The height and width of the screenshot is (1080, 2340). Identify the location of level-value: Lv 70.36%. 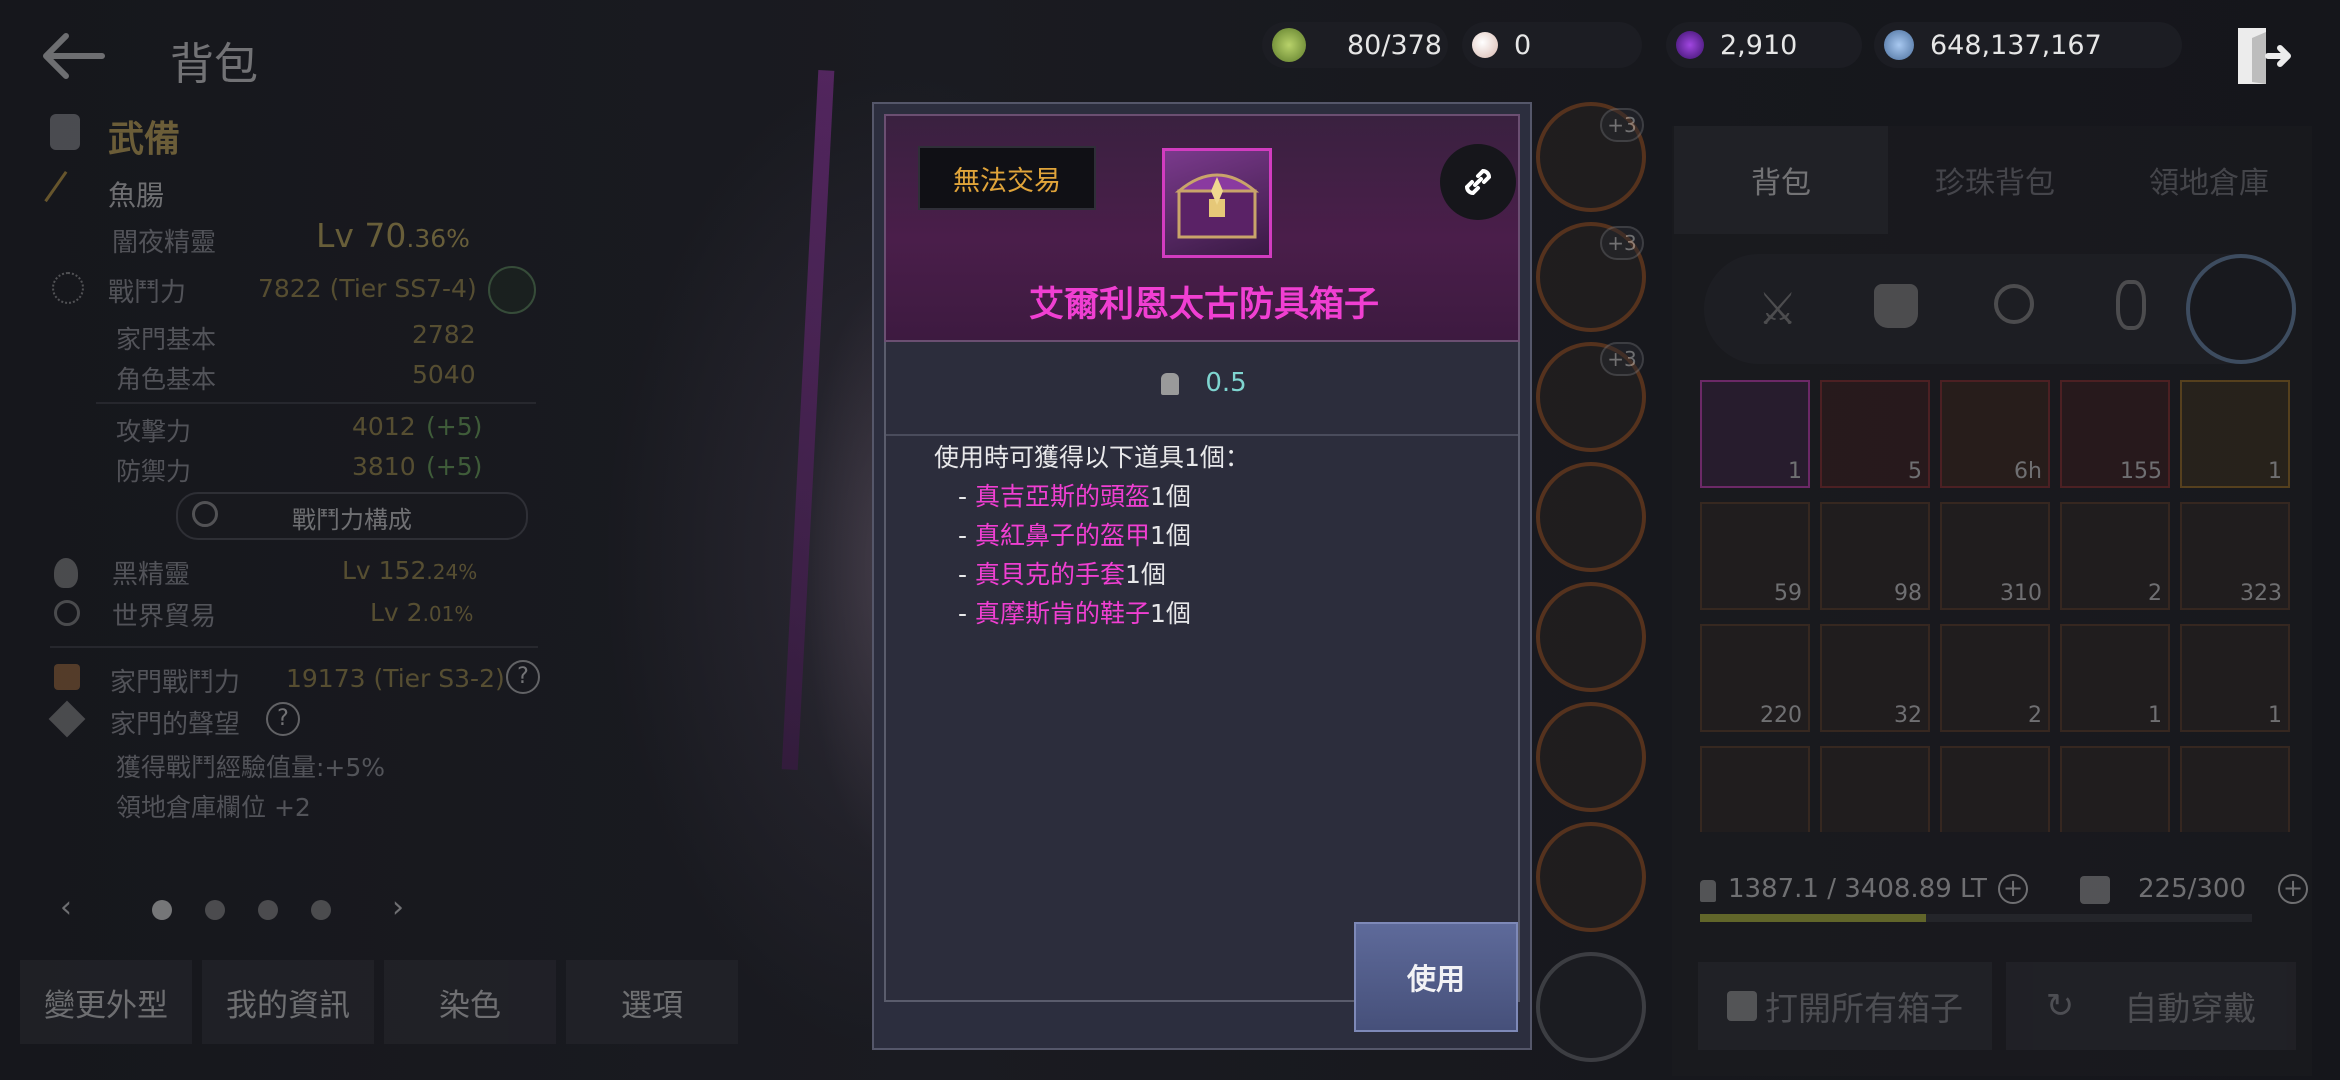
(393, 235).